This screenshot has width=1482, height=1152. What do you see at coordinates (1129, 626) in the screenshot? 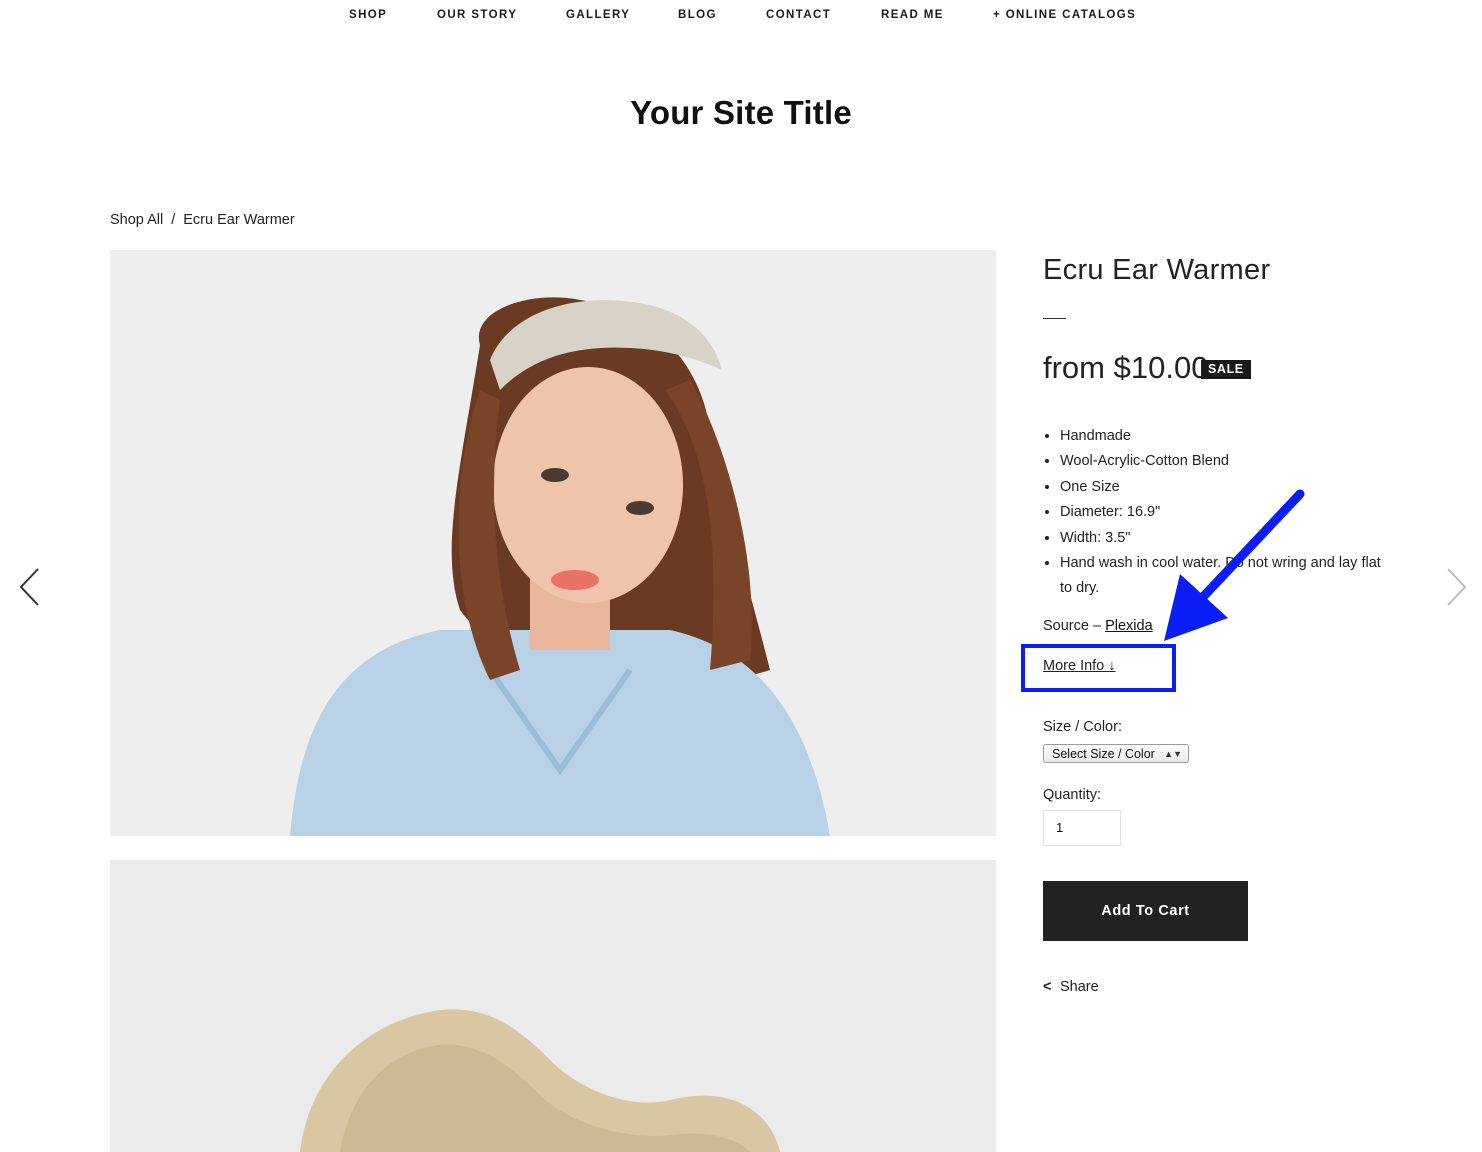
I see `source-link: Plexida` at bounding box center [1129, 626].